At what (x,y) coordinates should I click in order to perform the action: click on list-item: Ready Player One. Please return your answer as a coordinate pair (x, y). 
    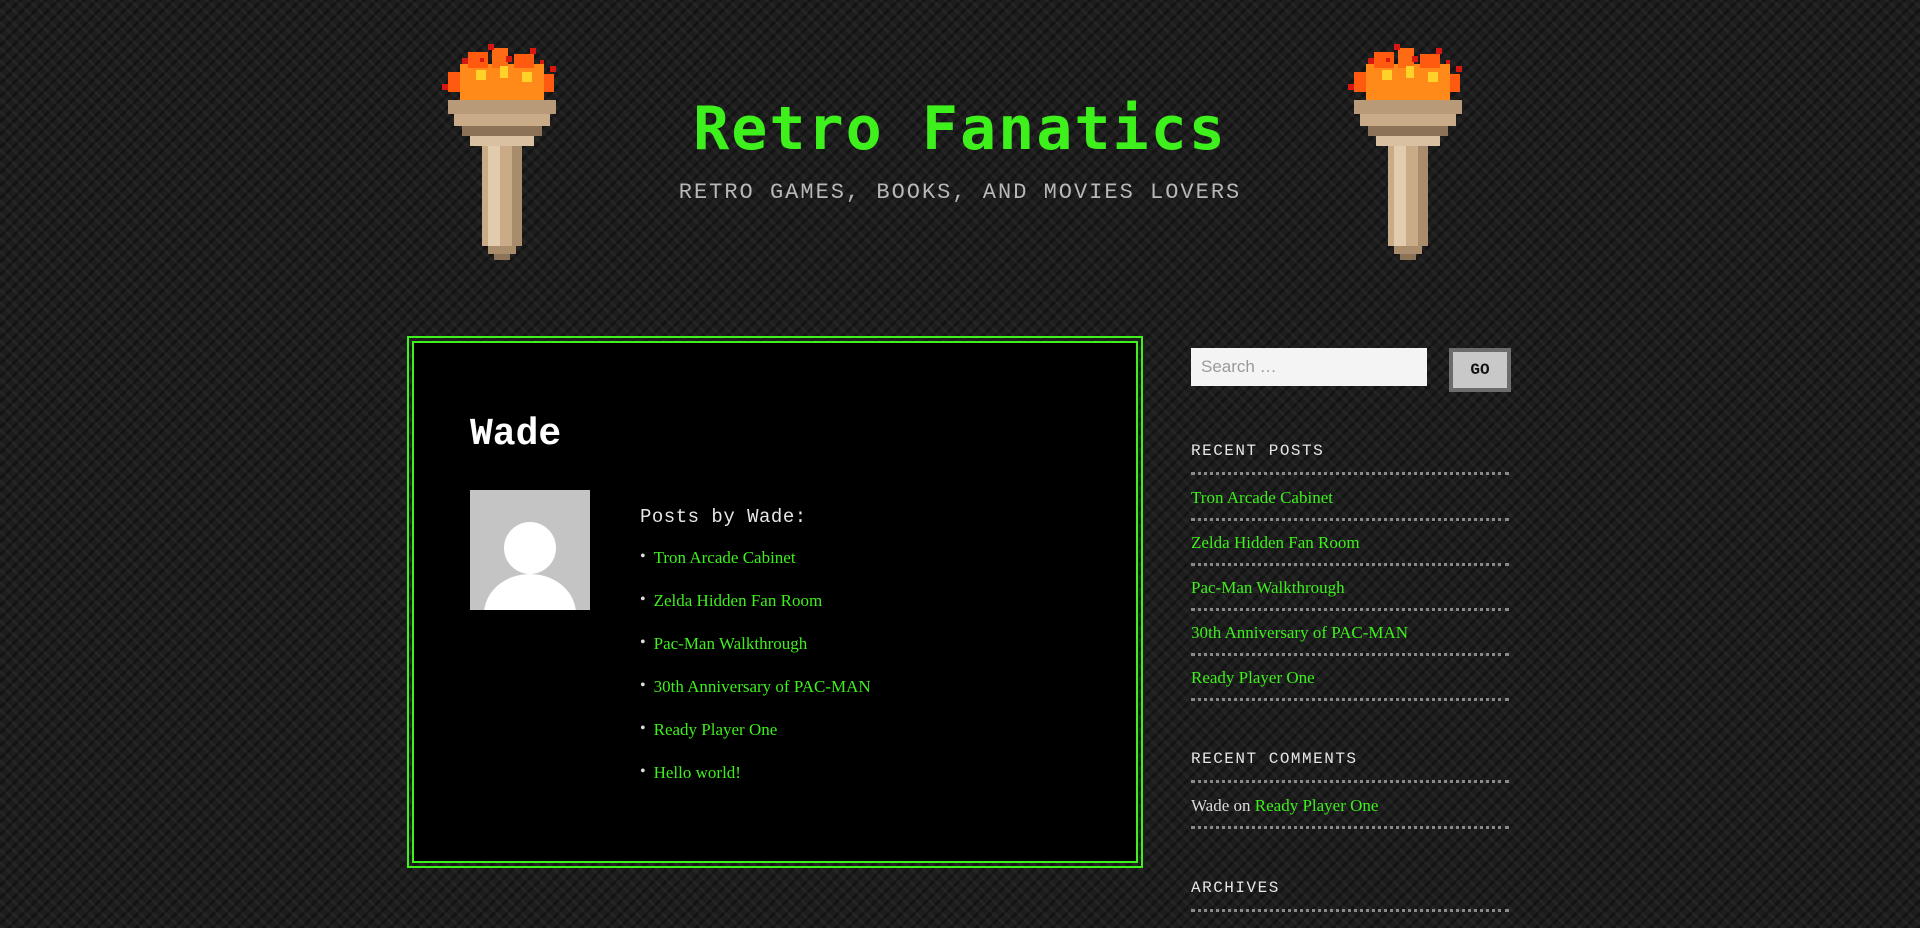
    Looking at the image, I should click on (1350, 678).